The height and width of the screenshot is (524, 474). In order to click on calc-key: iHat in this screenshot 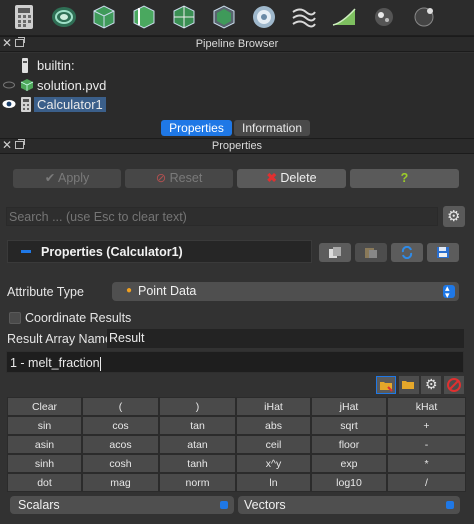, I will do `click(273, 406)`.